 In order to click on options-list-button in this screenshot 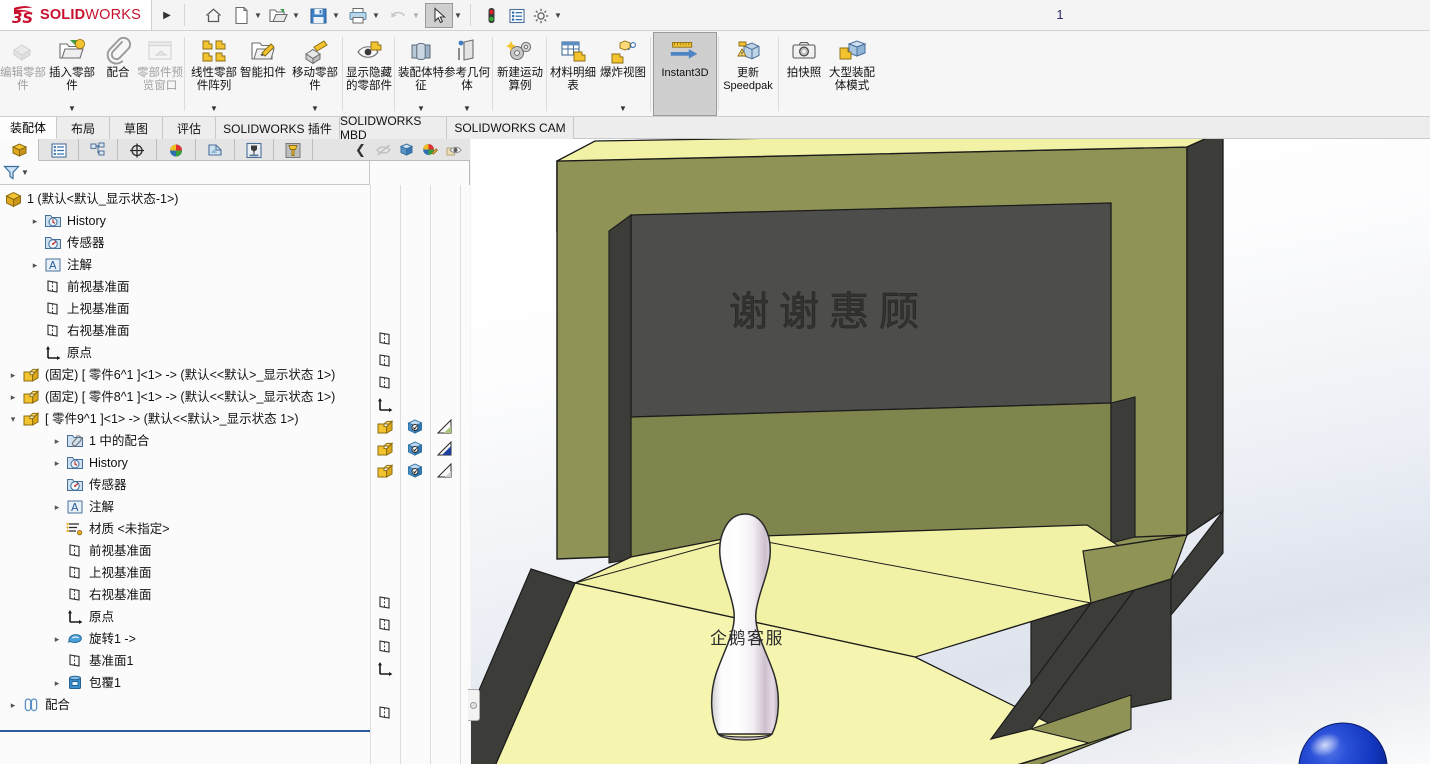, I will do `click(517, 15)`.